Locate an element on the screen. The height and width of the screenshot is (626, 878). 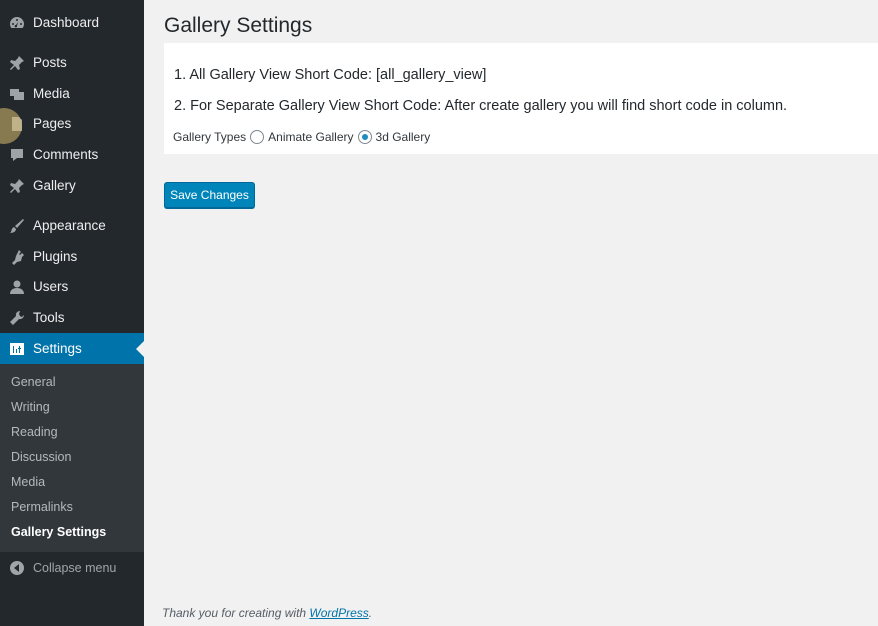
plugin-icon is located at coordinates (17, 257).